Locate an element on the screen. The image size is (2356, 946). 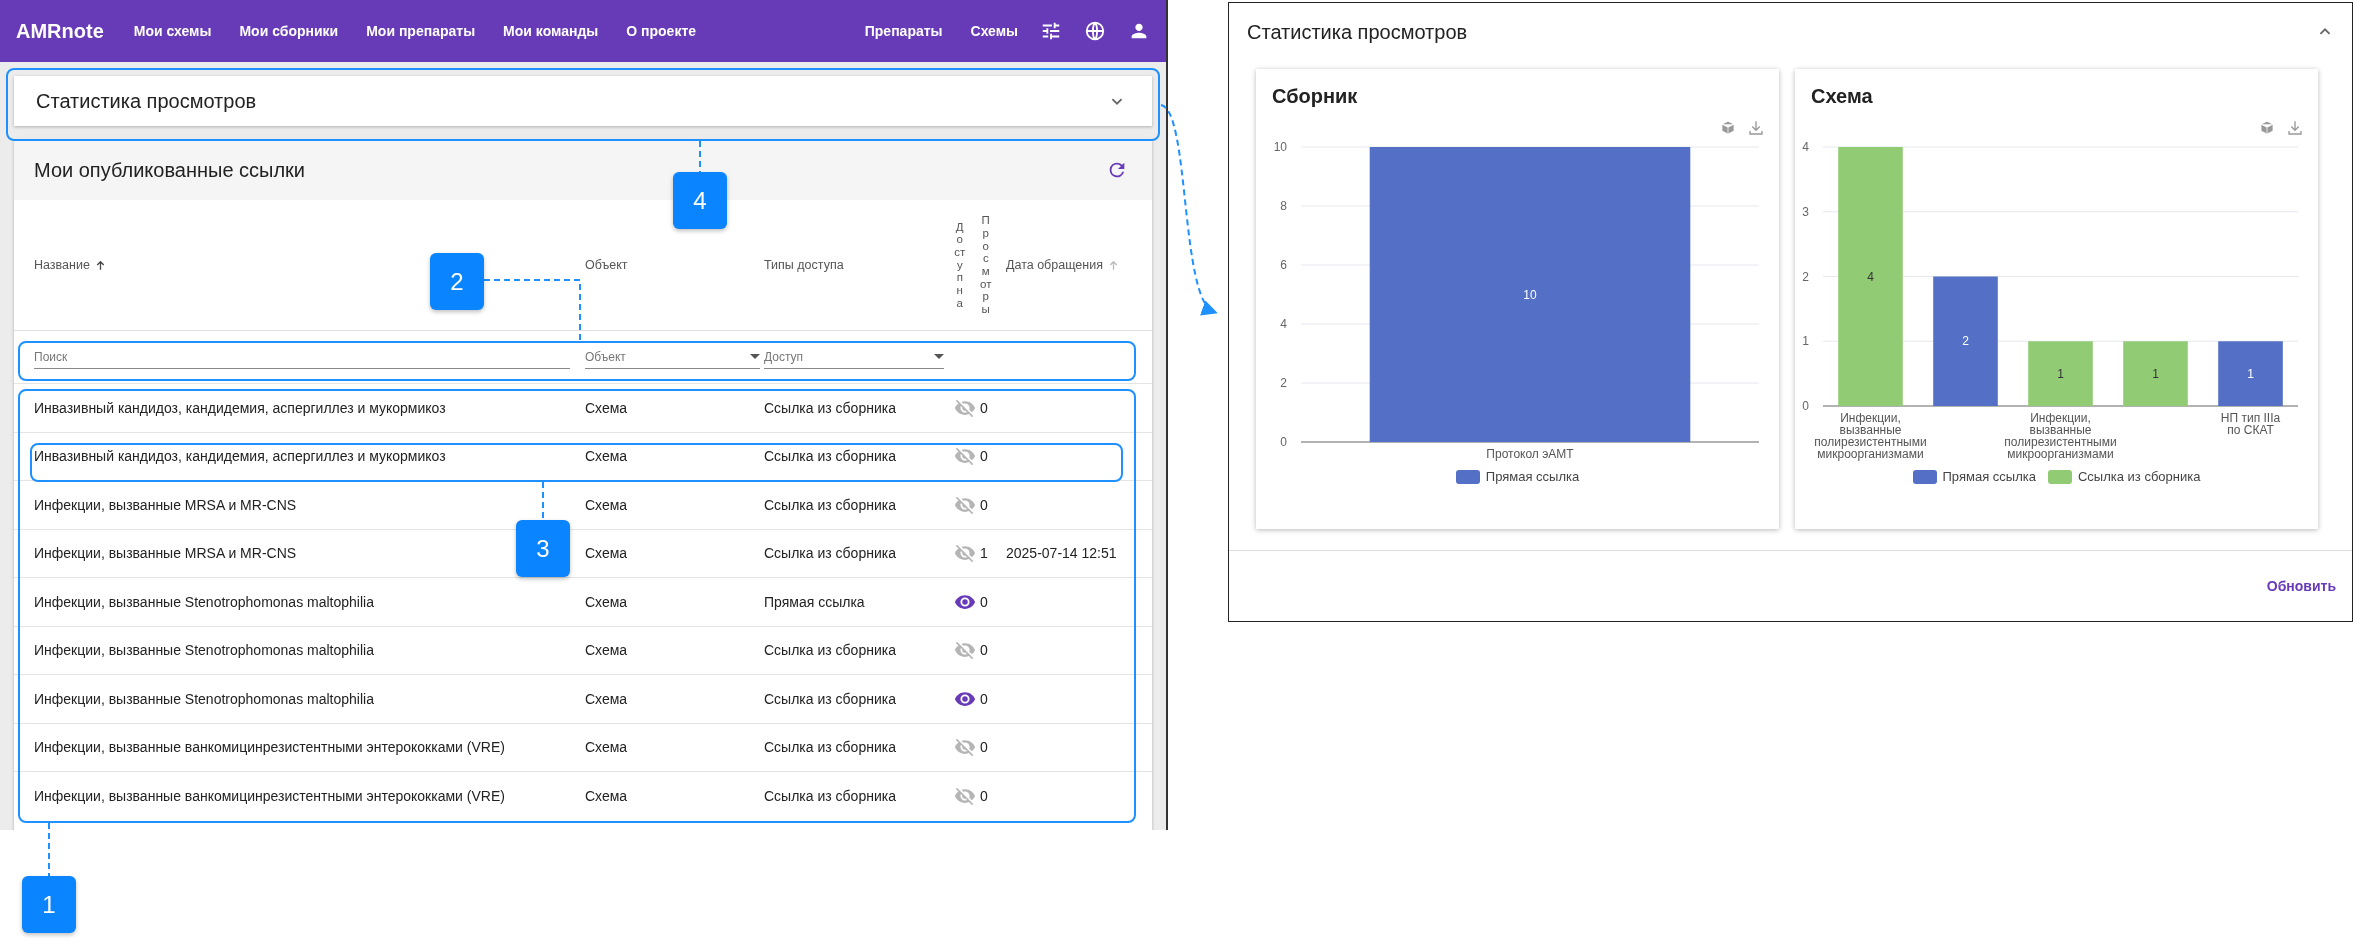
table-cell: 2025-07-14 12:51 is located at coordinates (1061, 553).